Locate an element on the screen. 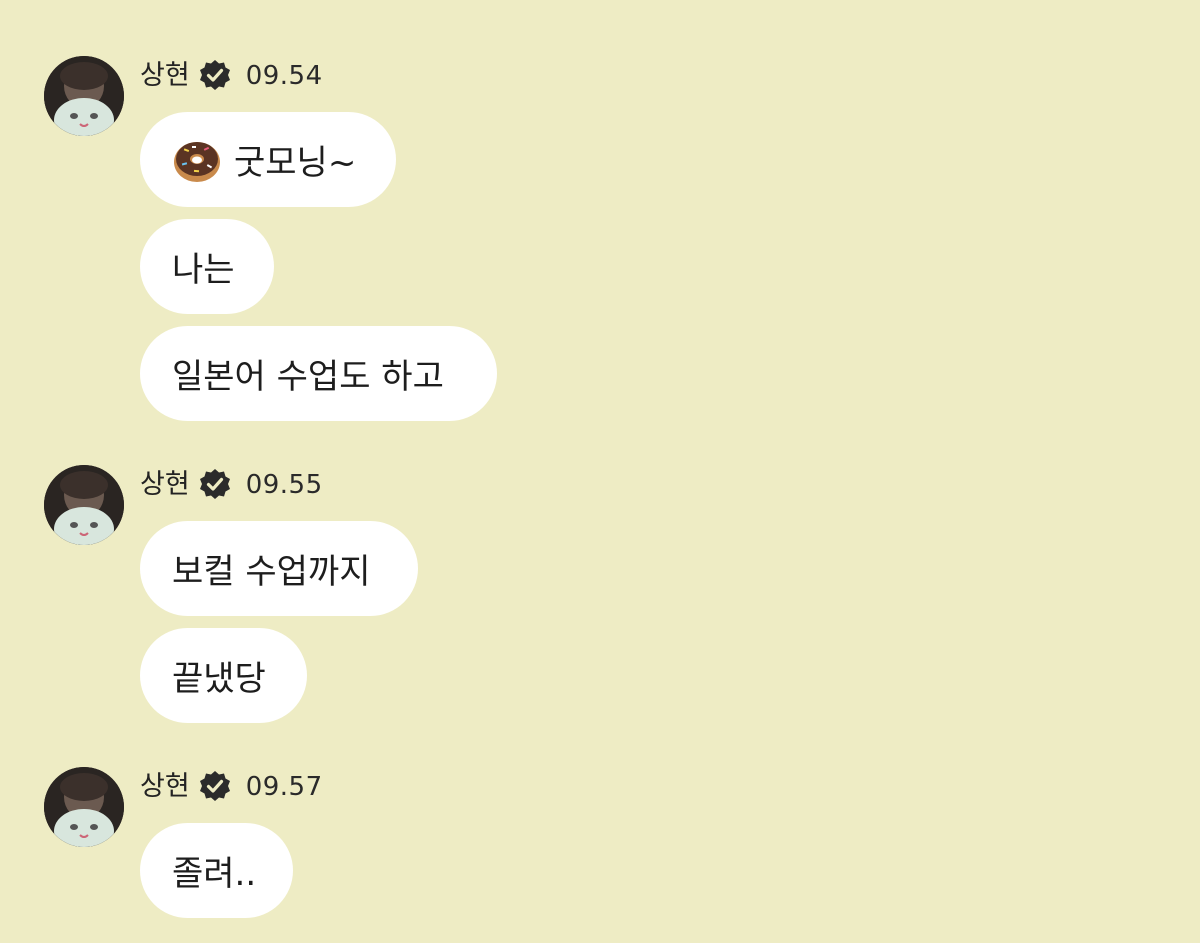 This screenshot has width=1200, height=943. message-bubble: 나는 is located at coordinates (207, 266).